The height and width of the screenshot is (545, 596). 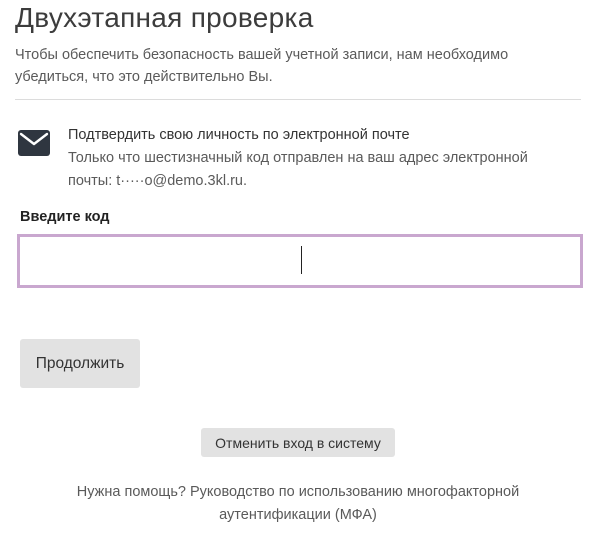 What do you see at coordinates (80, 363) in the screenshot?
I see `continue-button: Продолжить` at bounding box center [80, 363].